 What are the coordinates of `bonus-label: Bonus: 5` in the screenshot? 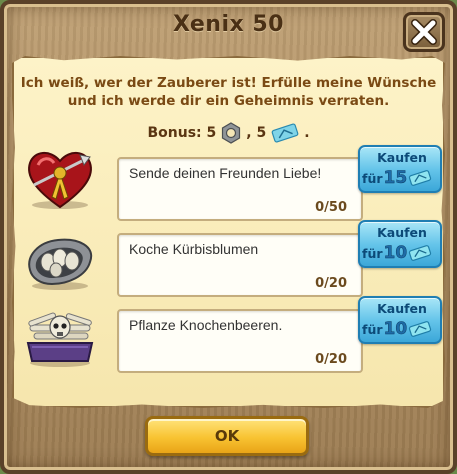 It's located at (182, 133).